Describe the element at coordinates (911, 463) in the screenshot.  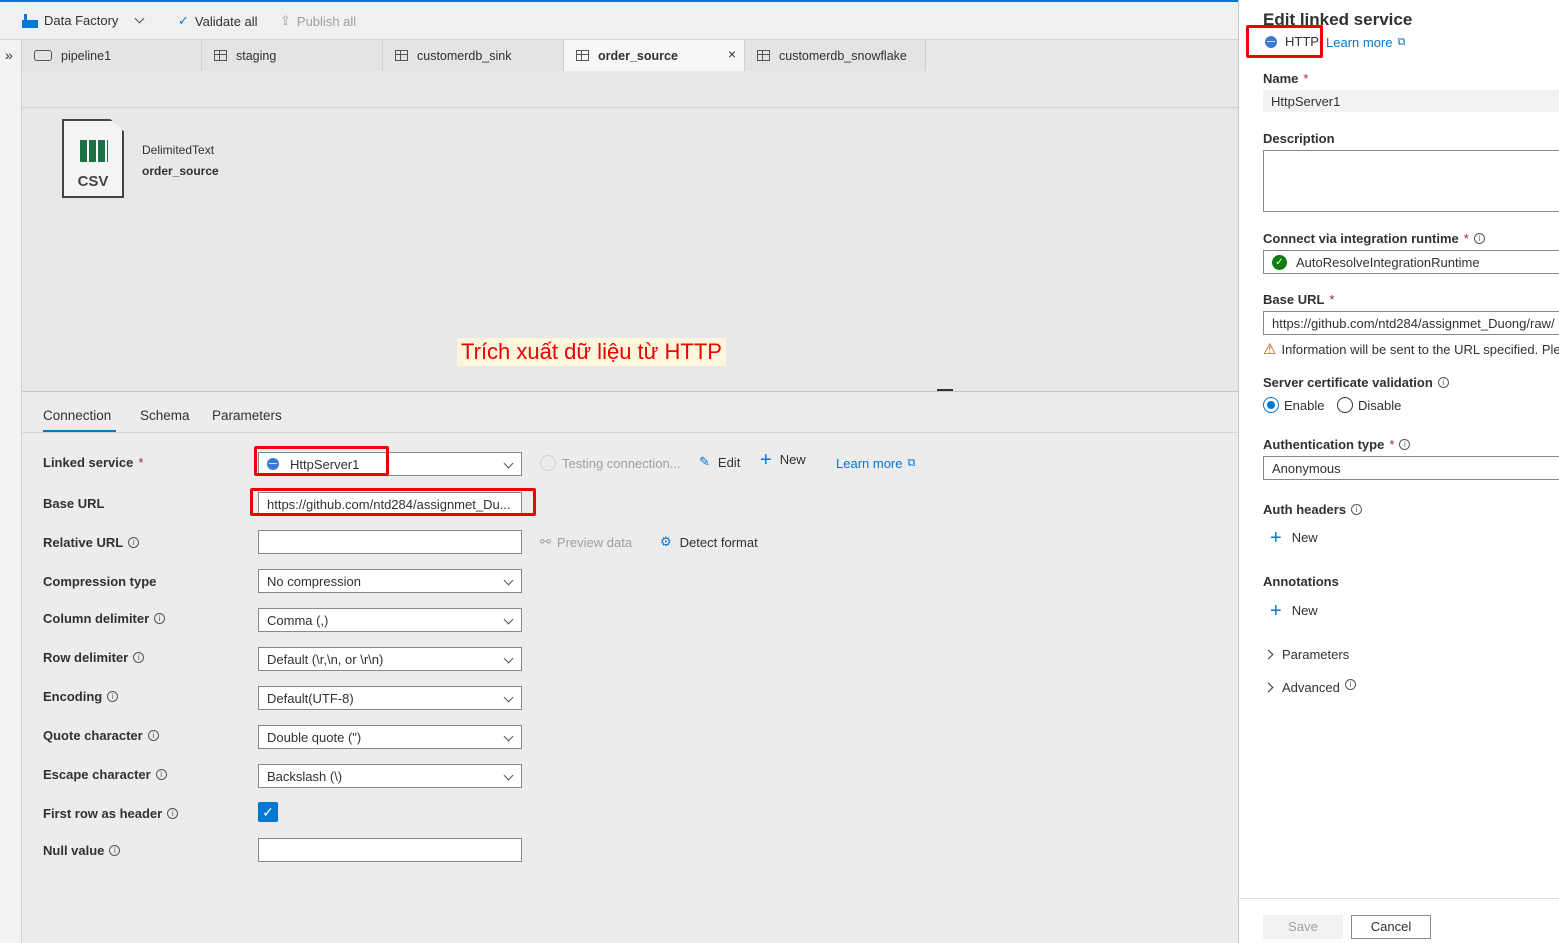
I see `external-link-icon: ⧉` at that location.